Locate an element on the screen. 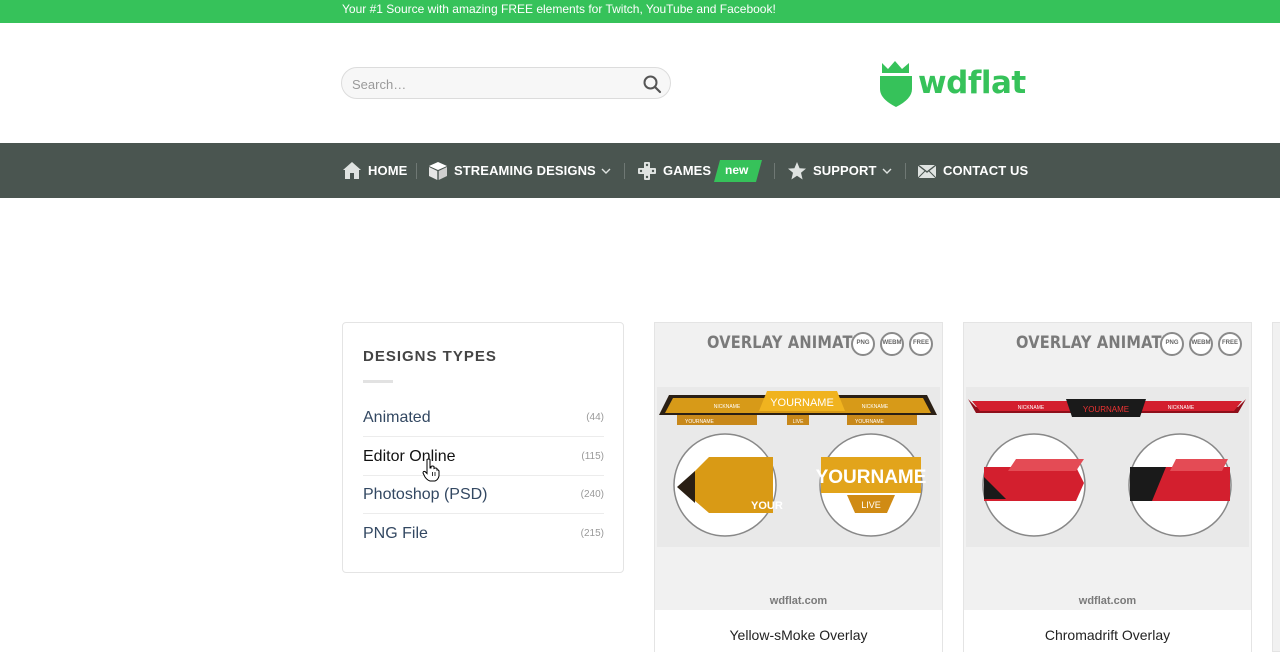 This screenshot has width=1280, height=655. category-count: (115) is located at coordinates (592, 456).